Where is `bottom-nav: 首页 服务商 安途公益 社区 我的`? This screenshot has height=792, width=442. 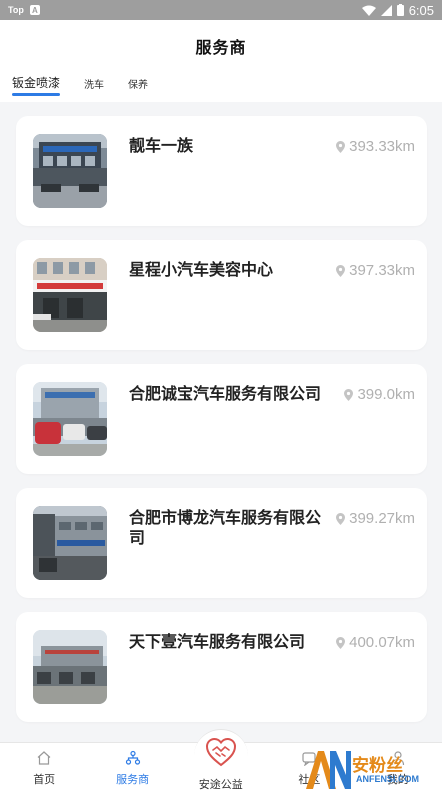 bottom-nav: 首页 服务商 安途公益 社区 我的 is located at coordinates (221, 760).